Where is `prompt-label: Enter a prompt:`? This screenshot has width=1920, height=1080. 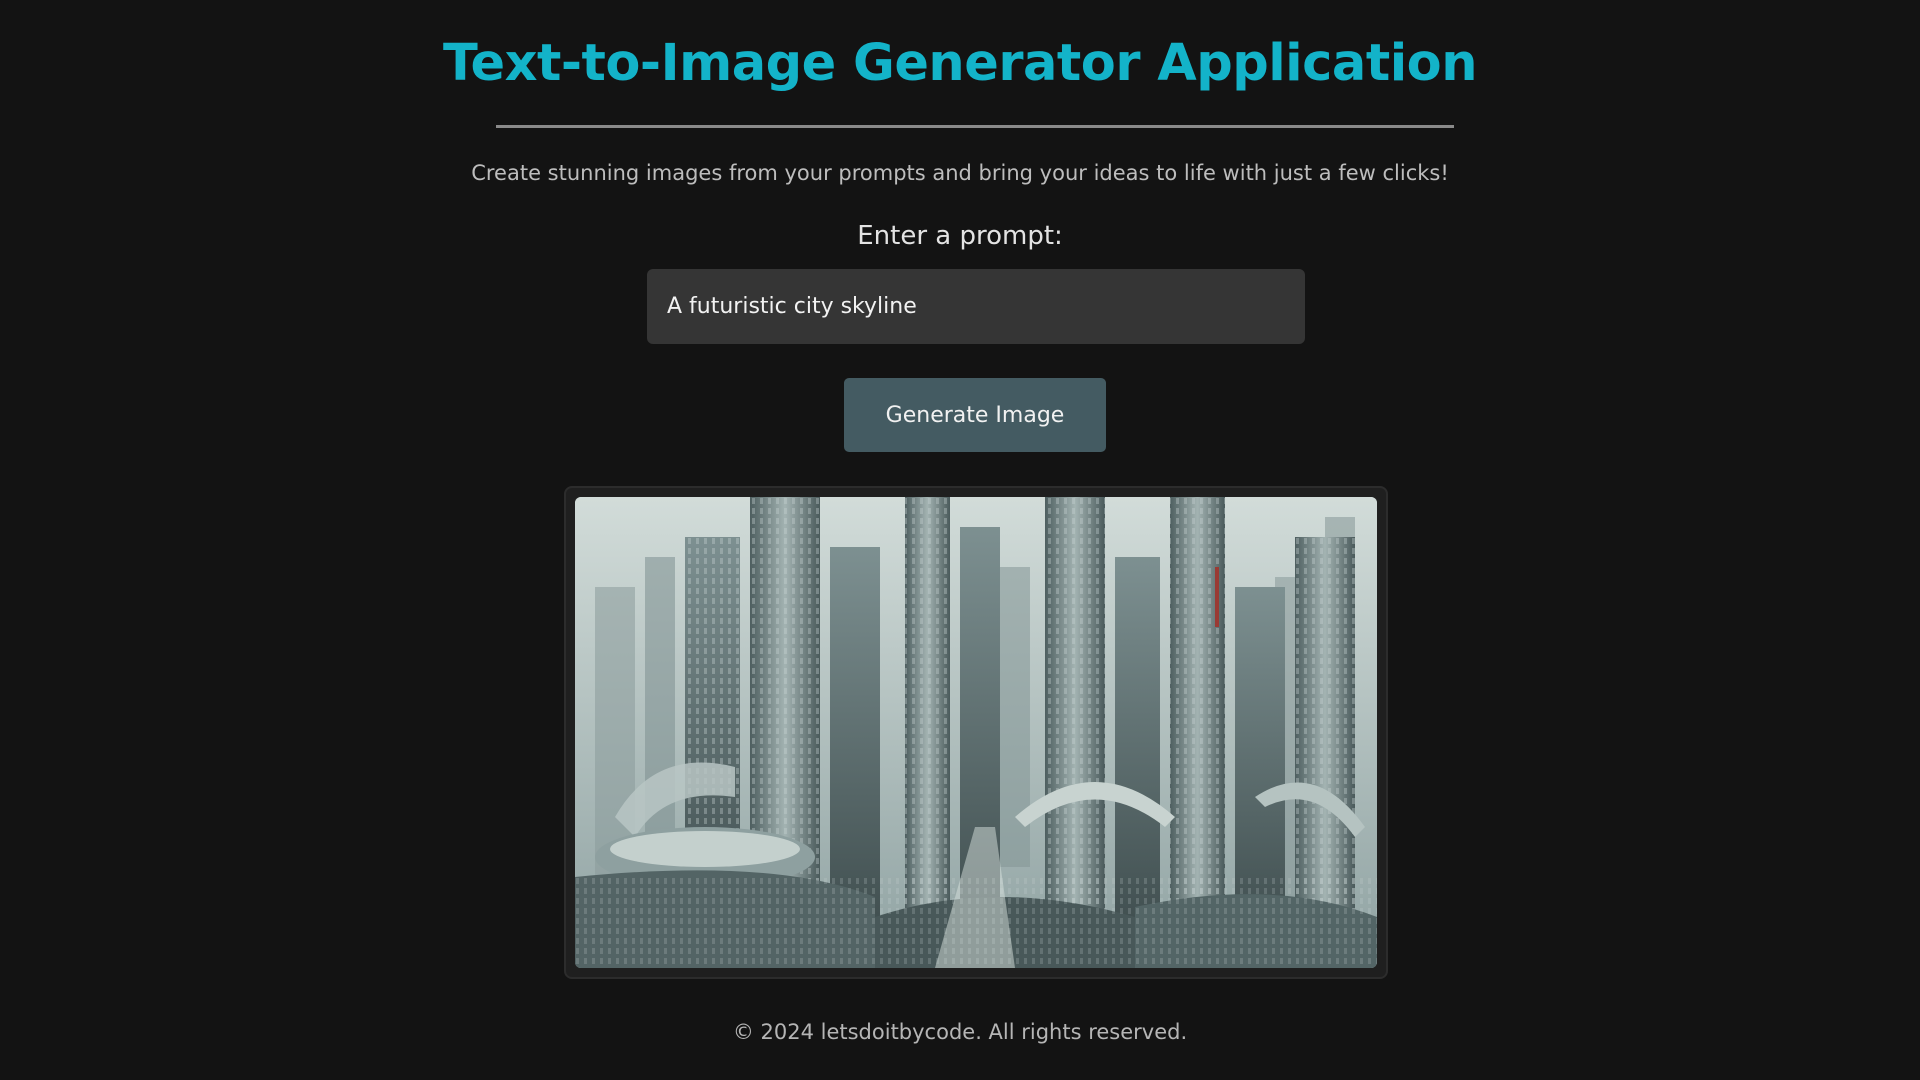
prompt-label: Enter a prompt: is located at coordinates (960, 236).